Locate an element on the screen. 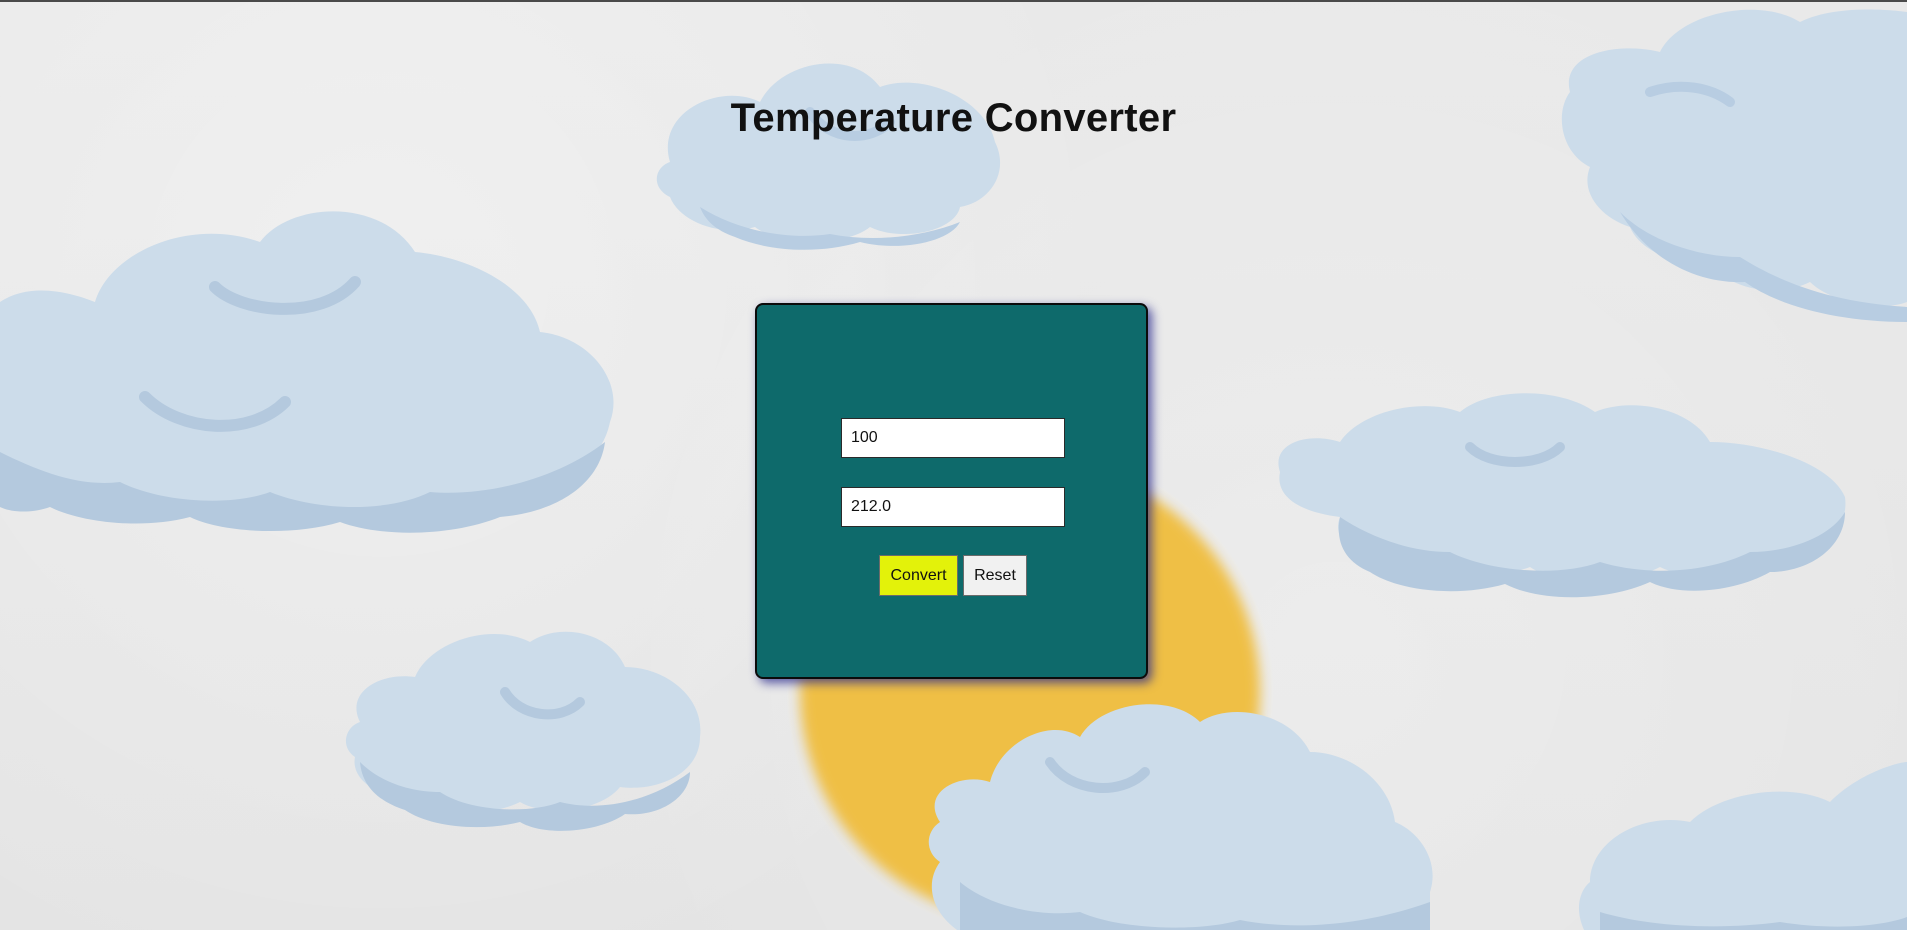  reset-button: Reset is located at coordinates (995, 575).